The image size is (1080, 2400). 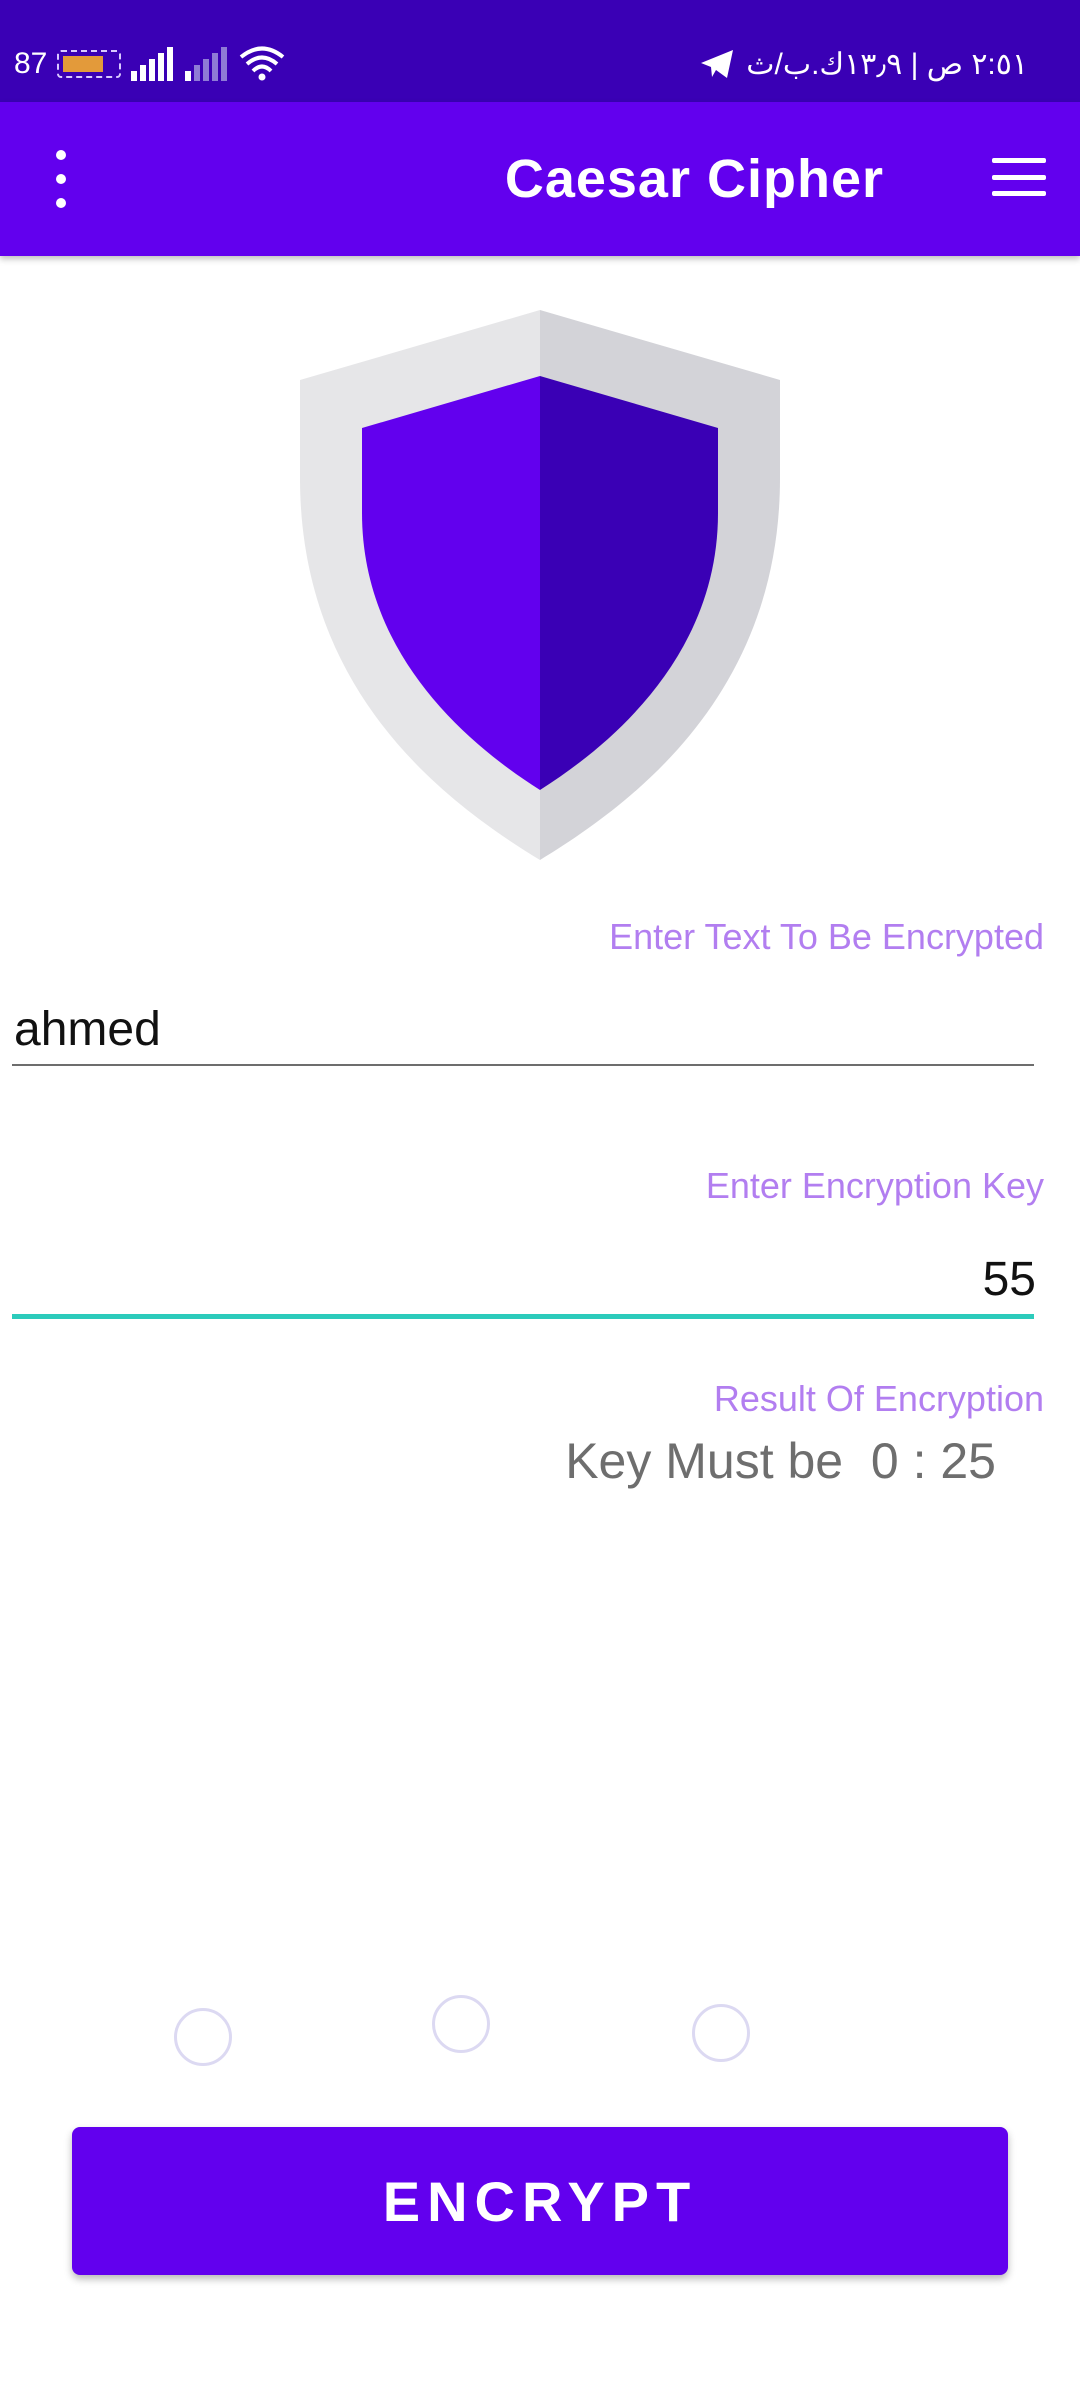 What do you see at coordinates (525, 1279) in the screenshot?
I see `key-input` at bounding box center [525, 1279].